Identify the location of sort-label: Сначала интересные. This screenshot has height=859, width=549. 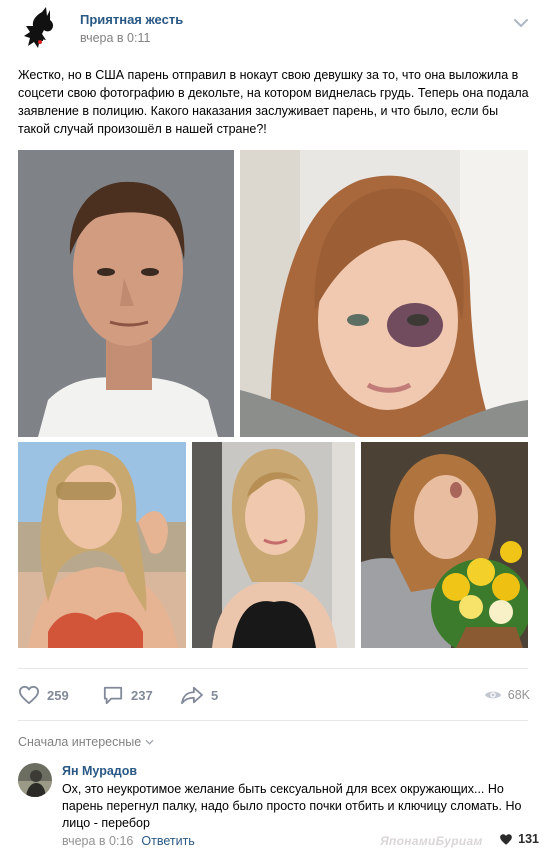
(80, 742).